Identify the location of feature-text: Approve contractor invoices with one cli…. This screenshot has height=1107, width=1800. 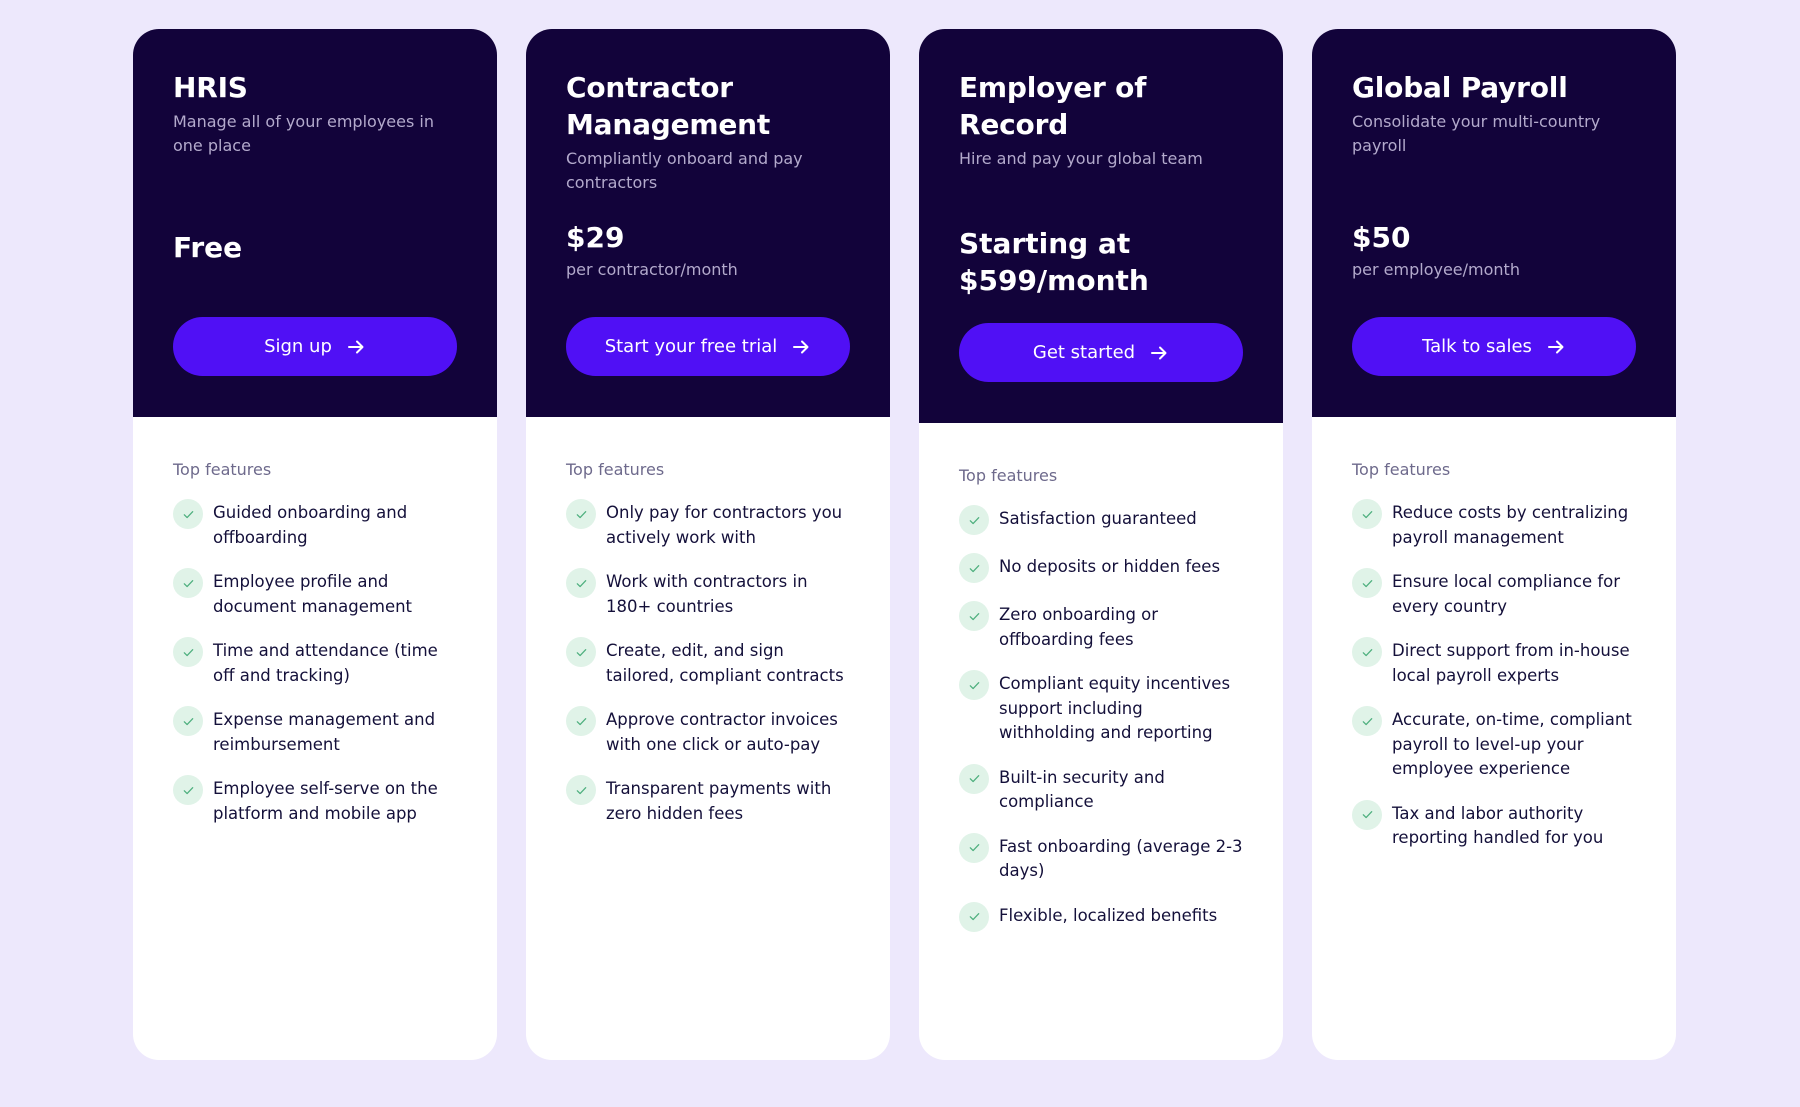
(722, 732).